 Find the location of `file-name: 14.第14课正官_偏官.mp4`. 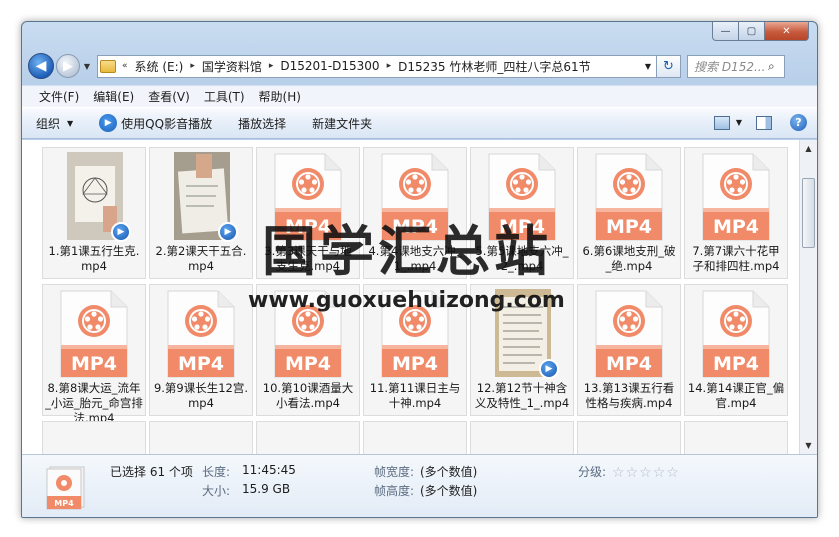

file-name: 14.第14课正官_偏官.mp4 is located at coordinates (736, 395).